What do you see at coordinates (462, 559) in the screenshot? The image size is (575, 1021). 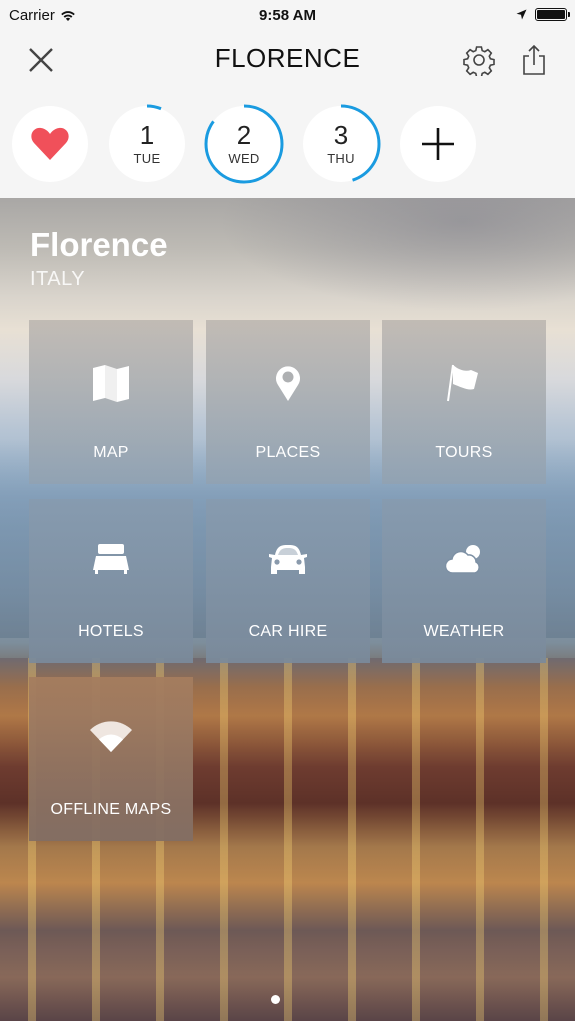 I see `cloud-sun-icon` at bounding box center [462, 559].